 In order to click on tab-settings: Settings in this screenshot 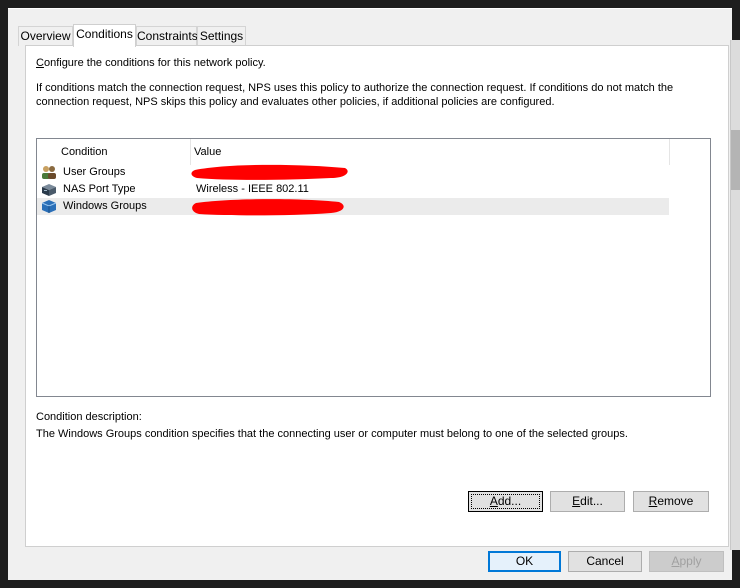, I will do `click(221, 36)`.